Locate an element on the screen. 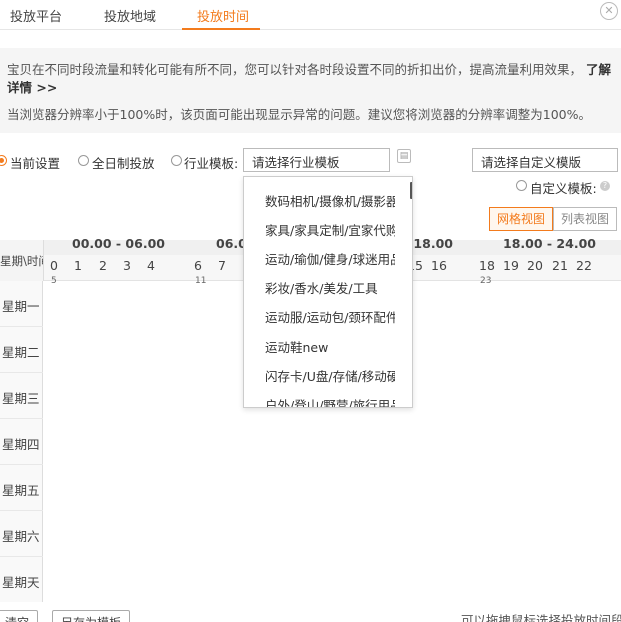 Image resolution: width=621 pixels, height=622 pixels. hour-label: 6 is located at coordinates (198, 265).